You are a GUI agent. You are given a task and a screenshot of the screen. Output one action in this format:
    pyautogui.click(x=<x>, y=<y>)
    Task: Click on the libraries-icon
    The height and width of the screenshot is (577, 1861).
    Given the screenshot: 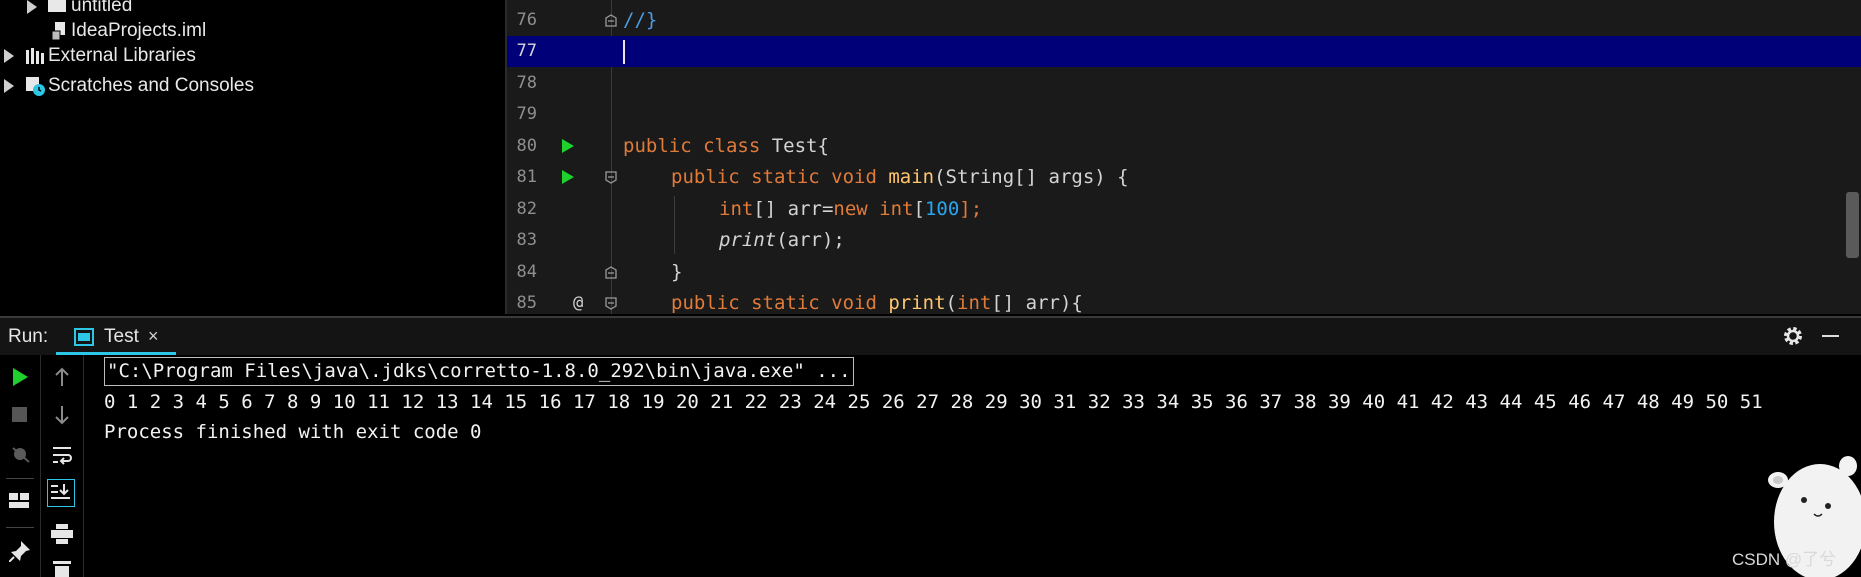 What is the action you would take?
    pyautogui.click(x=35, y=56)
    